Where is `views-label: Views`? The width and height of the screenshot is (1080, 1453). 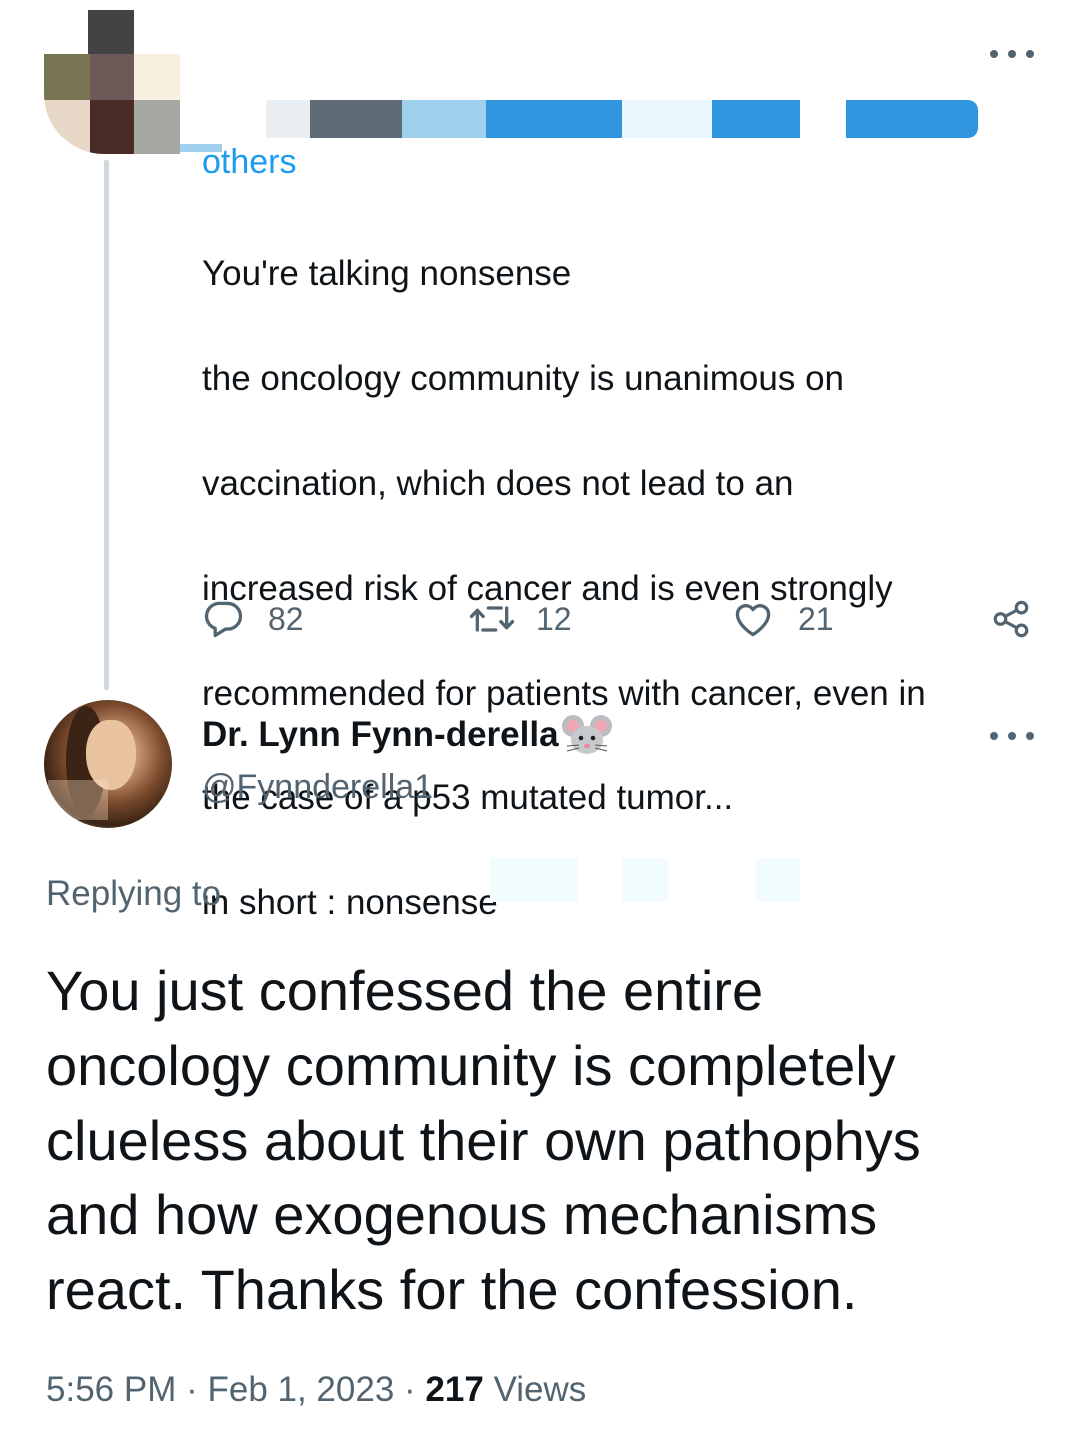
views-label: Views is located at coordinates (540, 1389).